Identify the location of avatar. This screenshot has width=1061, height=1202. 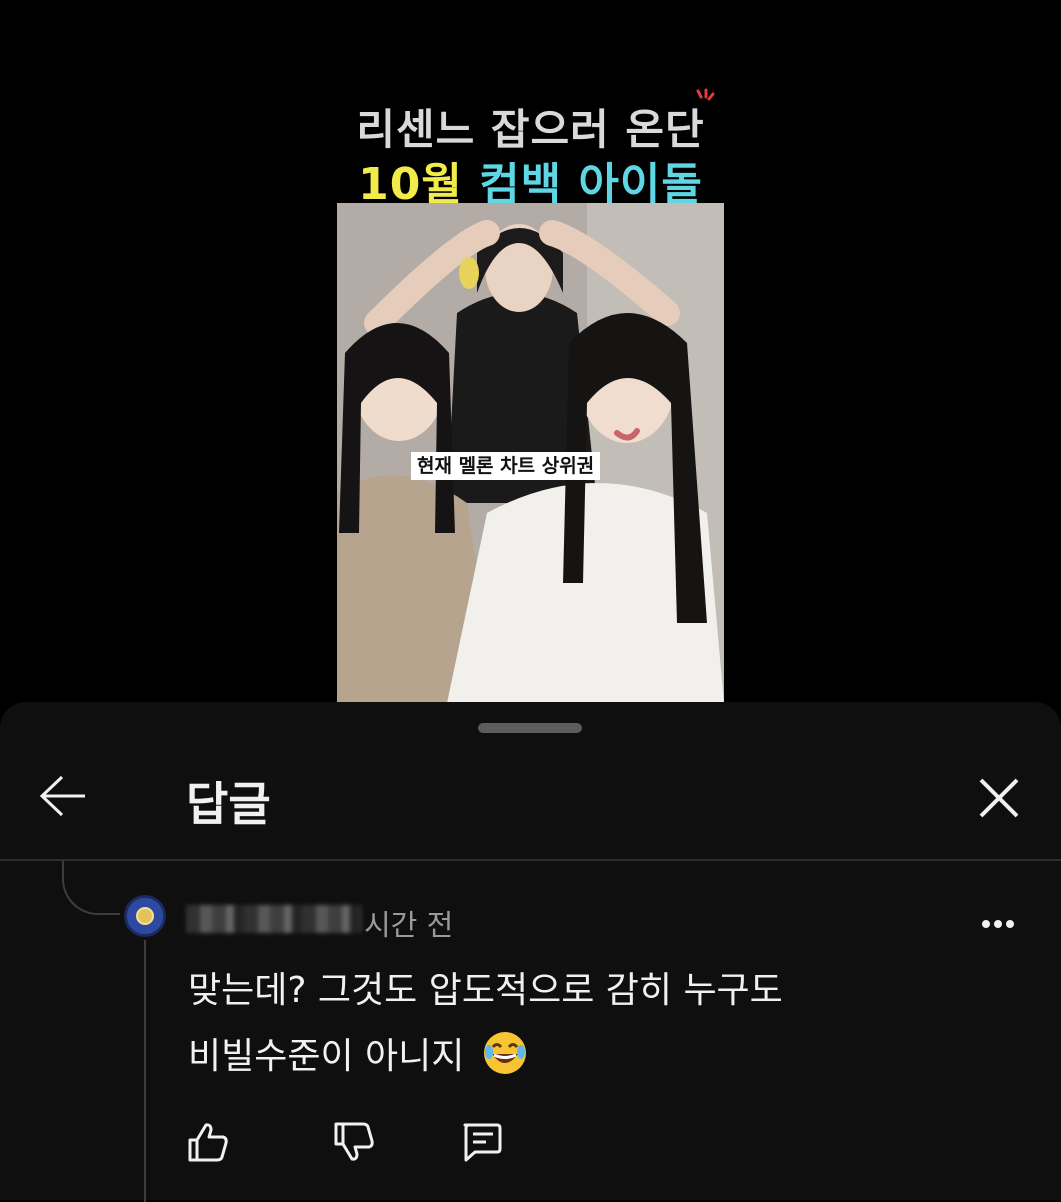
(145, 916).